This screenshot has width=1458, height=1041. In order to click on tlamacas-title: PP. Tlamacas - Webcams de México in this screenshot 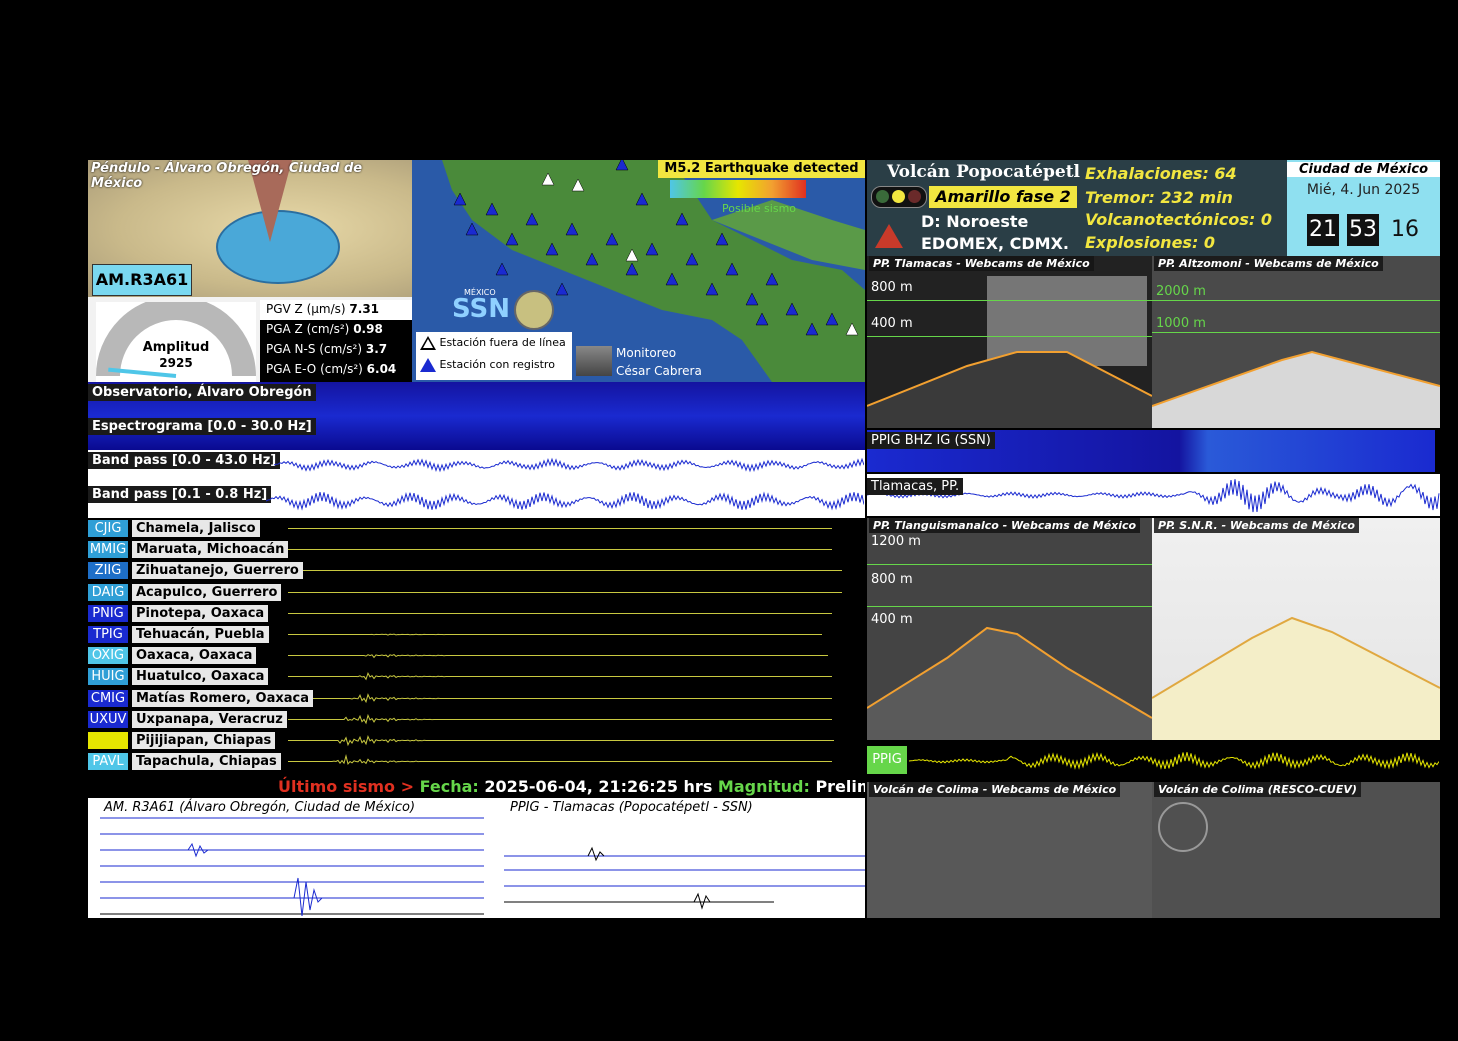, I will do `click(981, 263)`.